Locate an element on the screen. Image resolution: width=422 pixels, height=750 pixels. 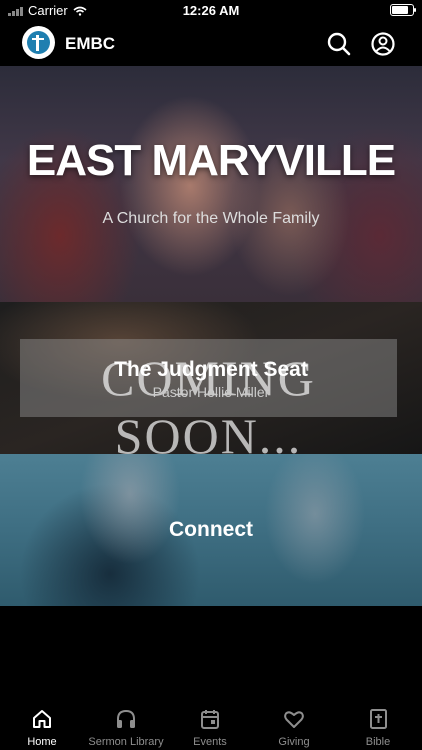
tab-events: Events is located at coordinates (210, 725).